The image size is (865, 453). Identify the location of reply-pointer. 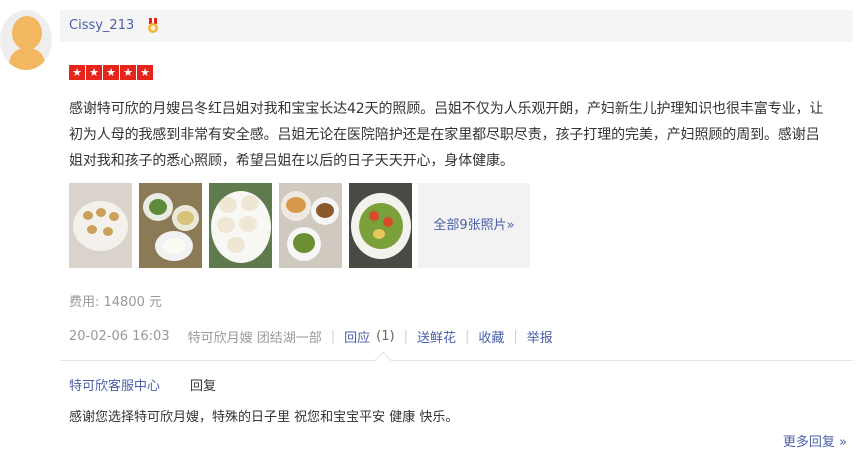
(383, 360).